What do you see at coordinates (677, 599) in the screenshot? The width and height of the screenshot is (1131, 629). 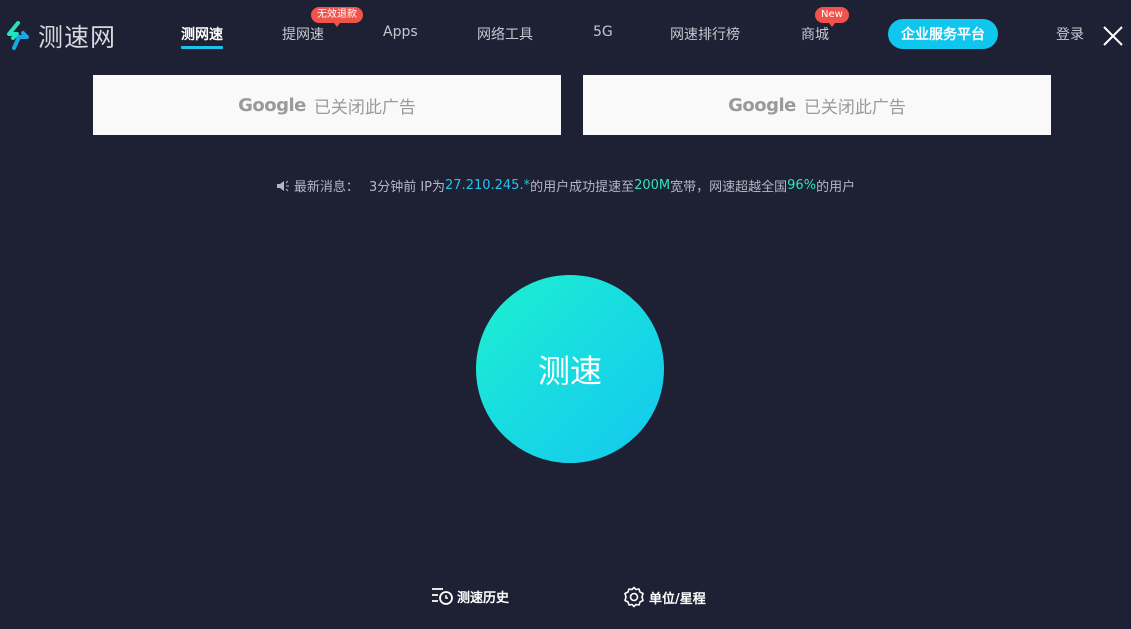 I see `units-label: 单位/星程` at bounding box center [677, 599].